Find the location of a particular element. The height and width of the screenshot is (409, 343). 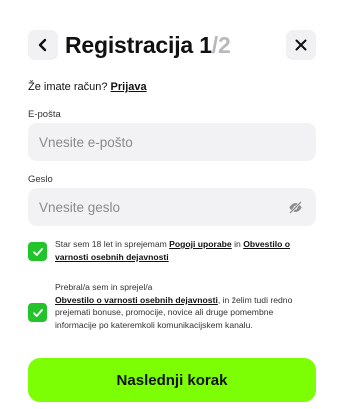

email-field-wrapper is located at coordinates (172, 142).